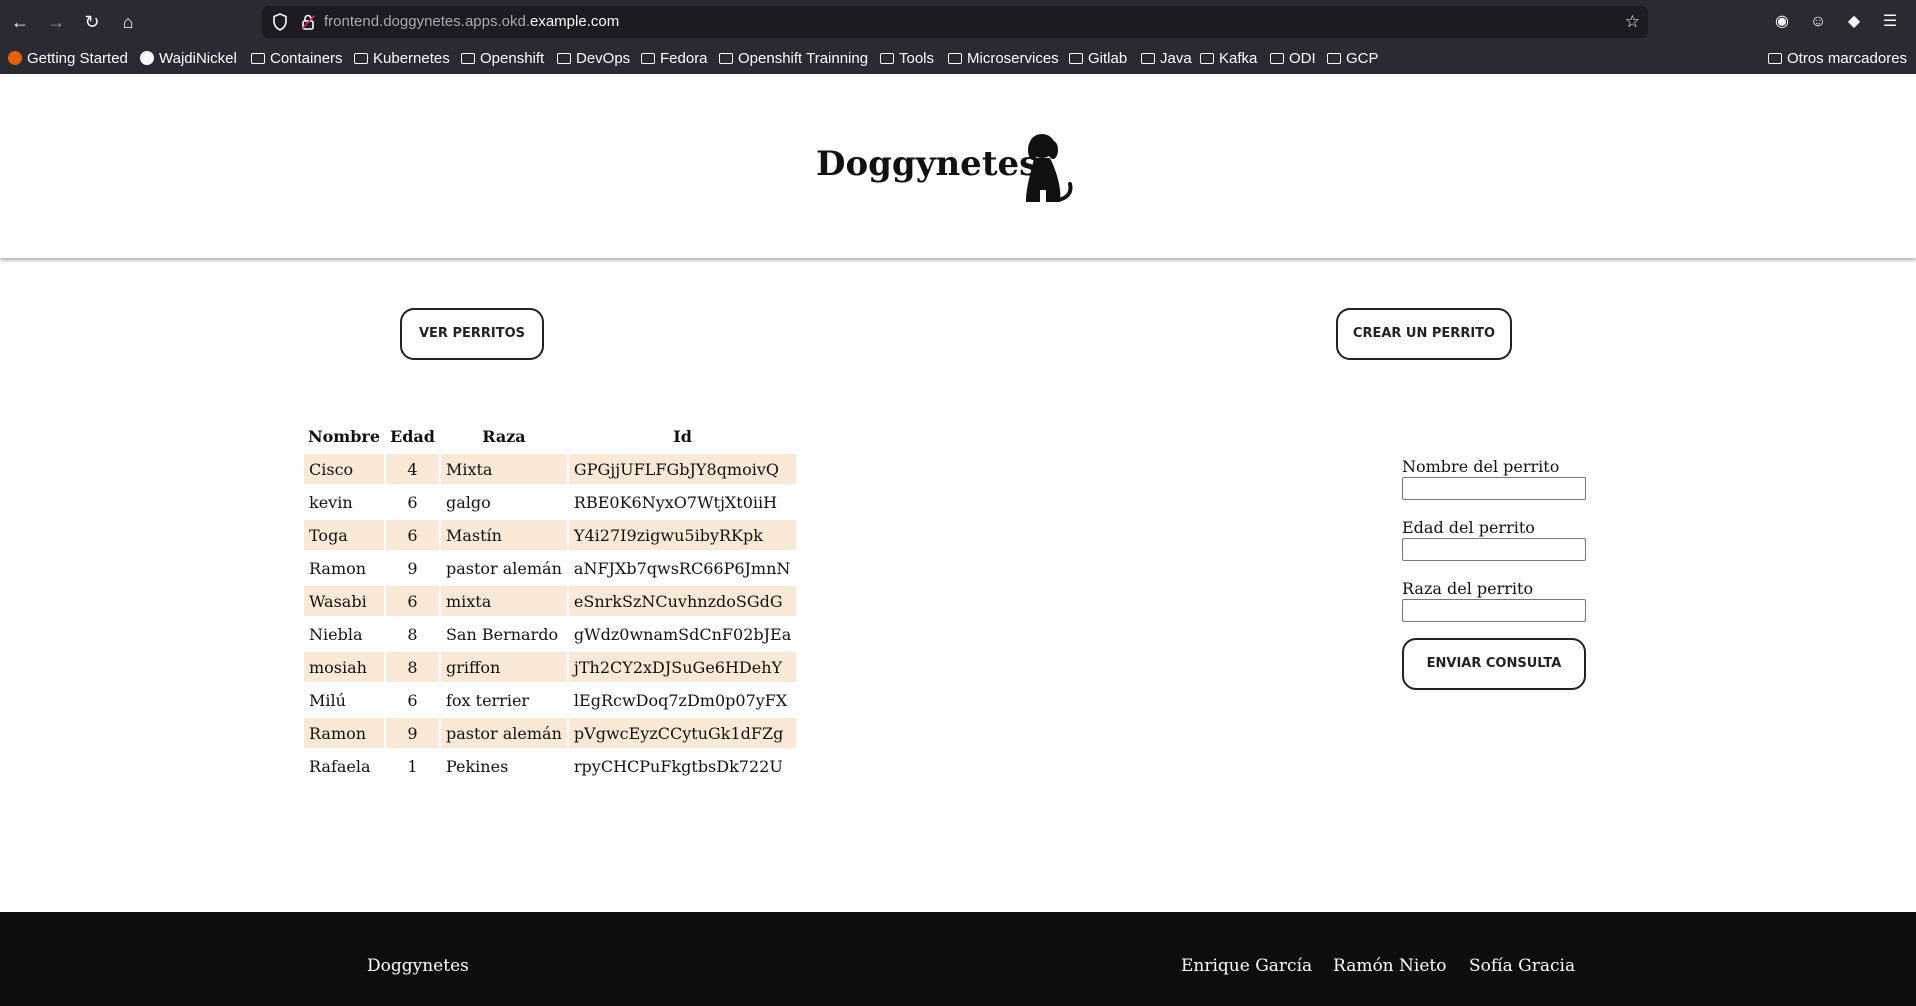  I want to click on column-header: Id, so click(682, 436).